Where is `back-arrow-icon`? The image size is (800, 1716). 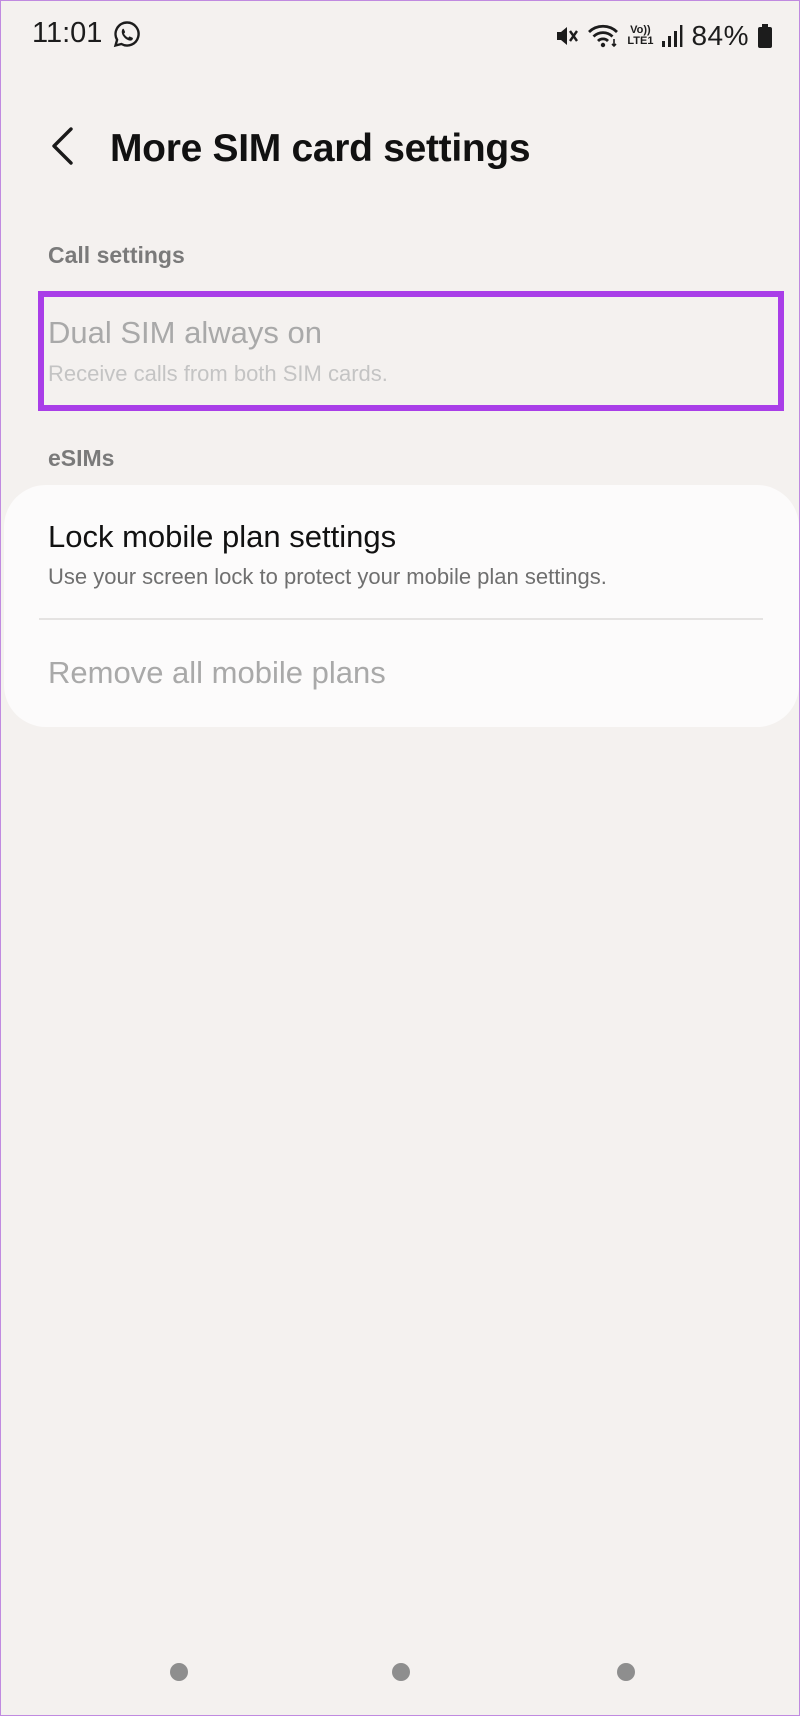
back-arrow-icon is located at coordinates (62, 148).